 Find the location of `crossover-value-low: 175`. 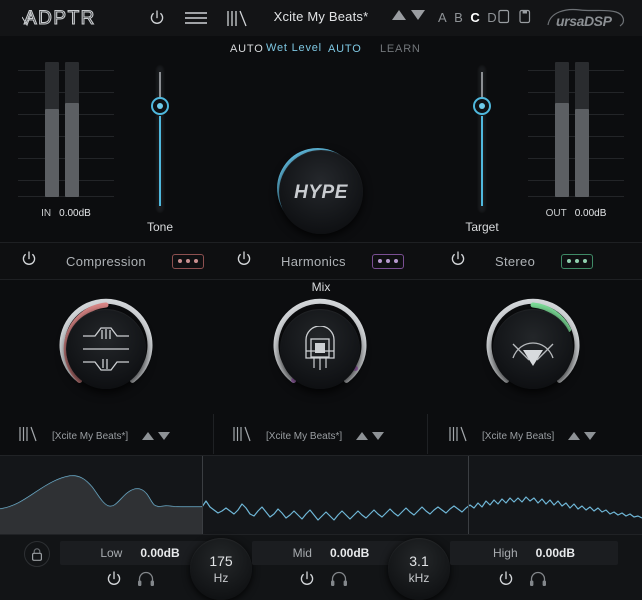

crossover-value-low: 175 is located at coordinates (221, 560).